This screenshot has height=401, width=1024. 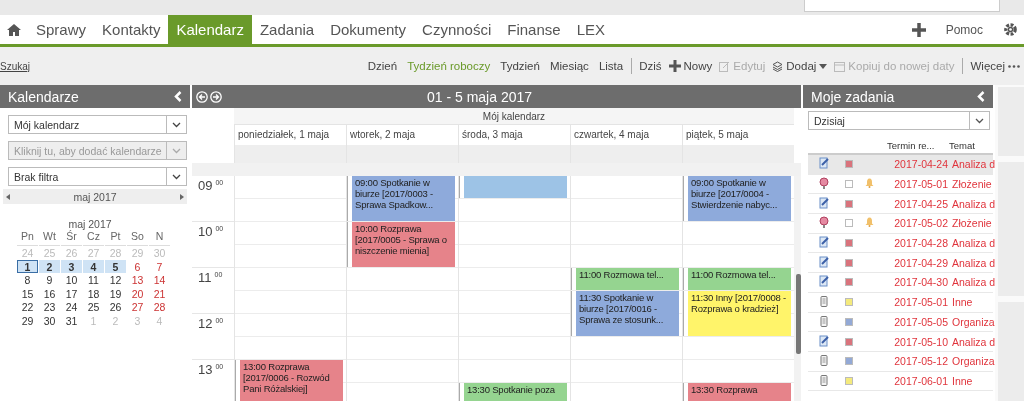 What do you see at coordinates (900, 283) in the screenshot?
I see `task-row: 2017-04-30 Analiza d` at bounding box center [900, 283].